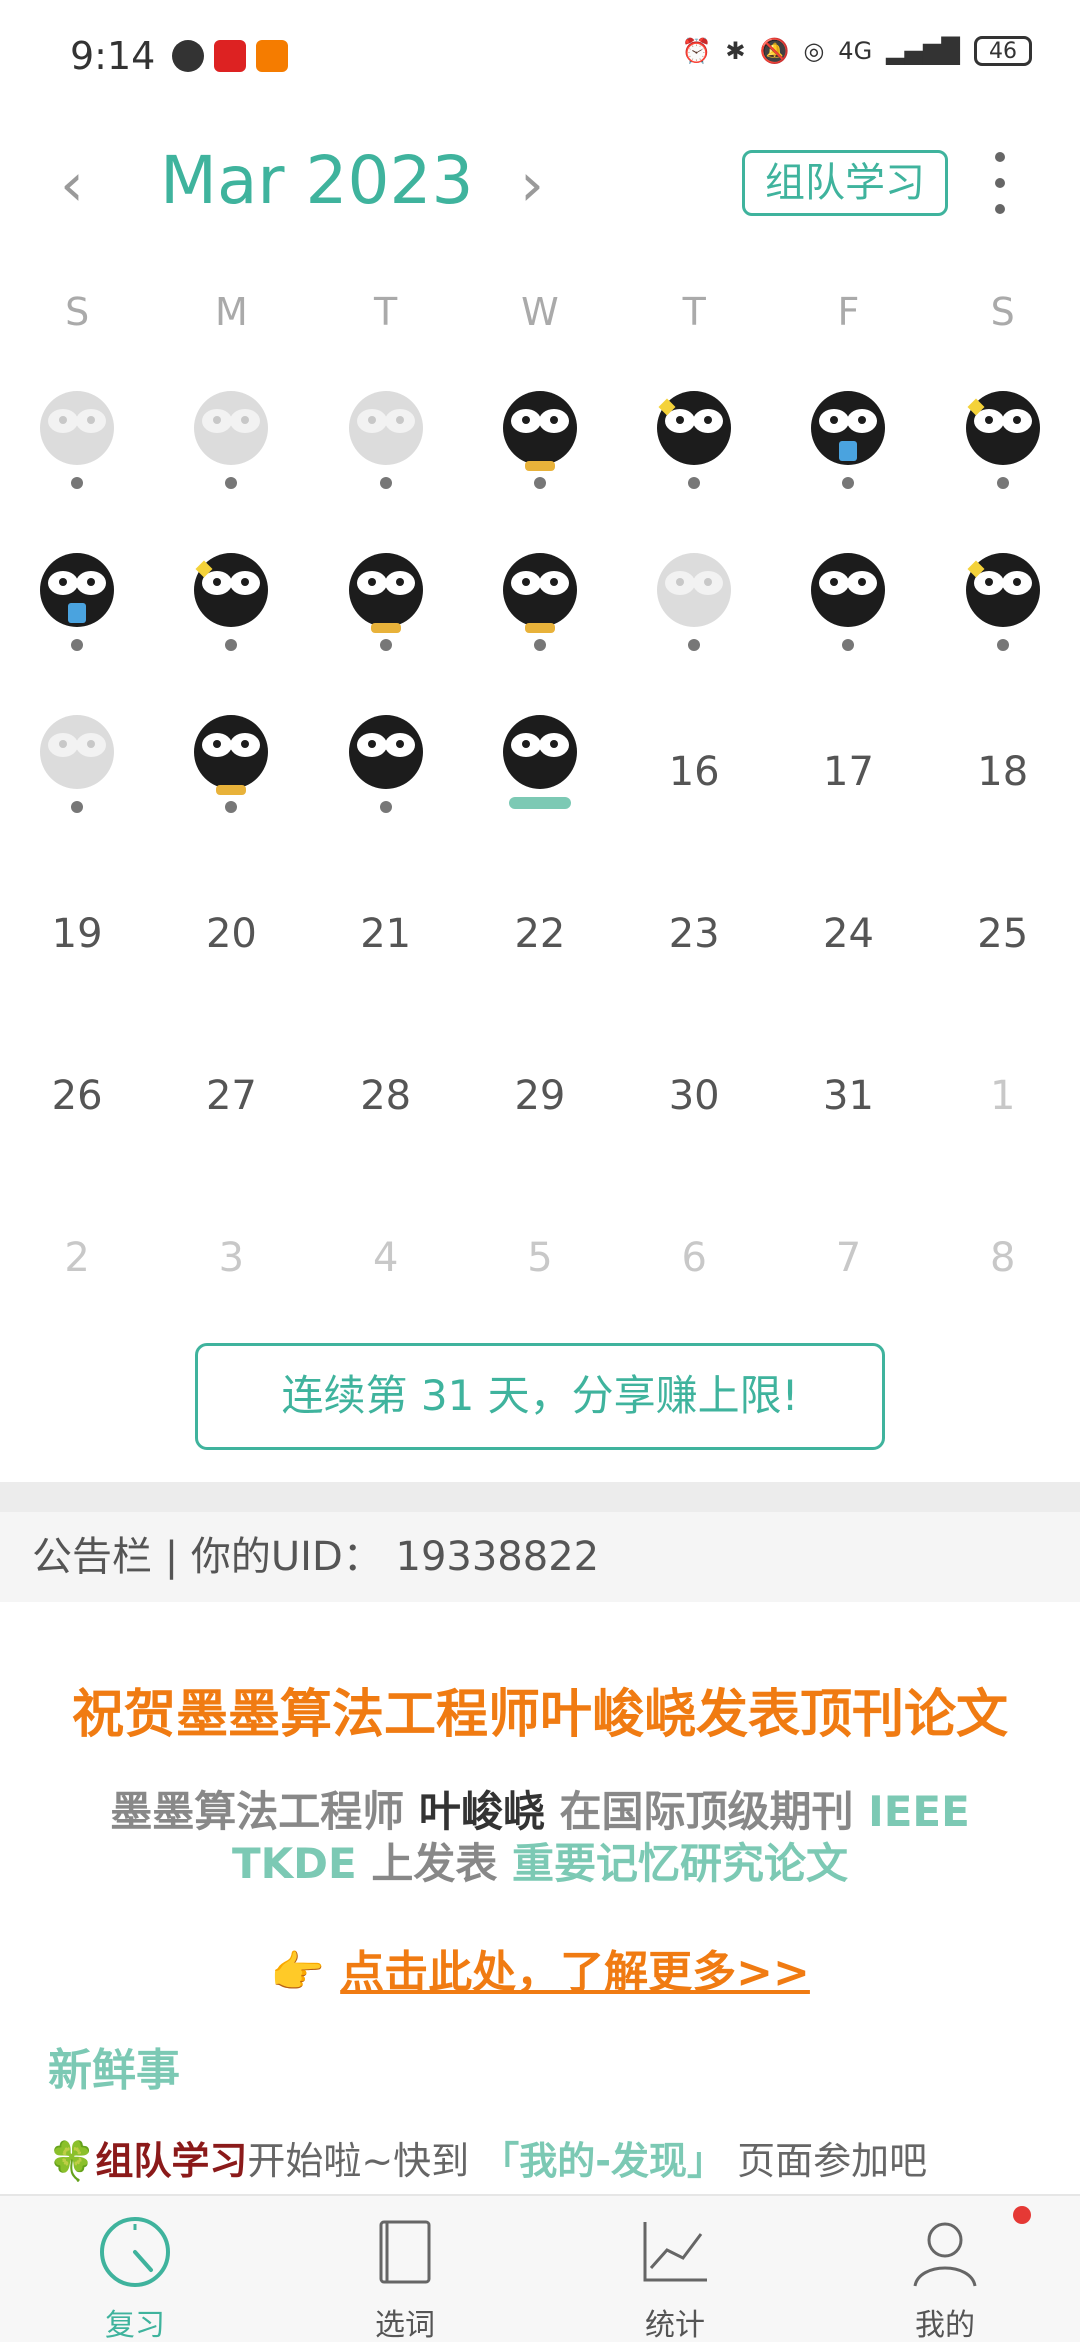 This screenshot has width=1080, height=2344. I want to click on day-number: 8, so click(1003, 1258).